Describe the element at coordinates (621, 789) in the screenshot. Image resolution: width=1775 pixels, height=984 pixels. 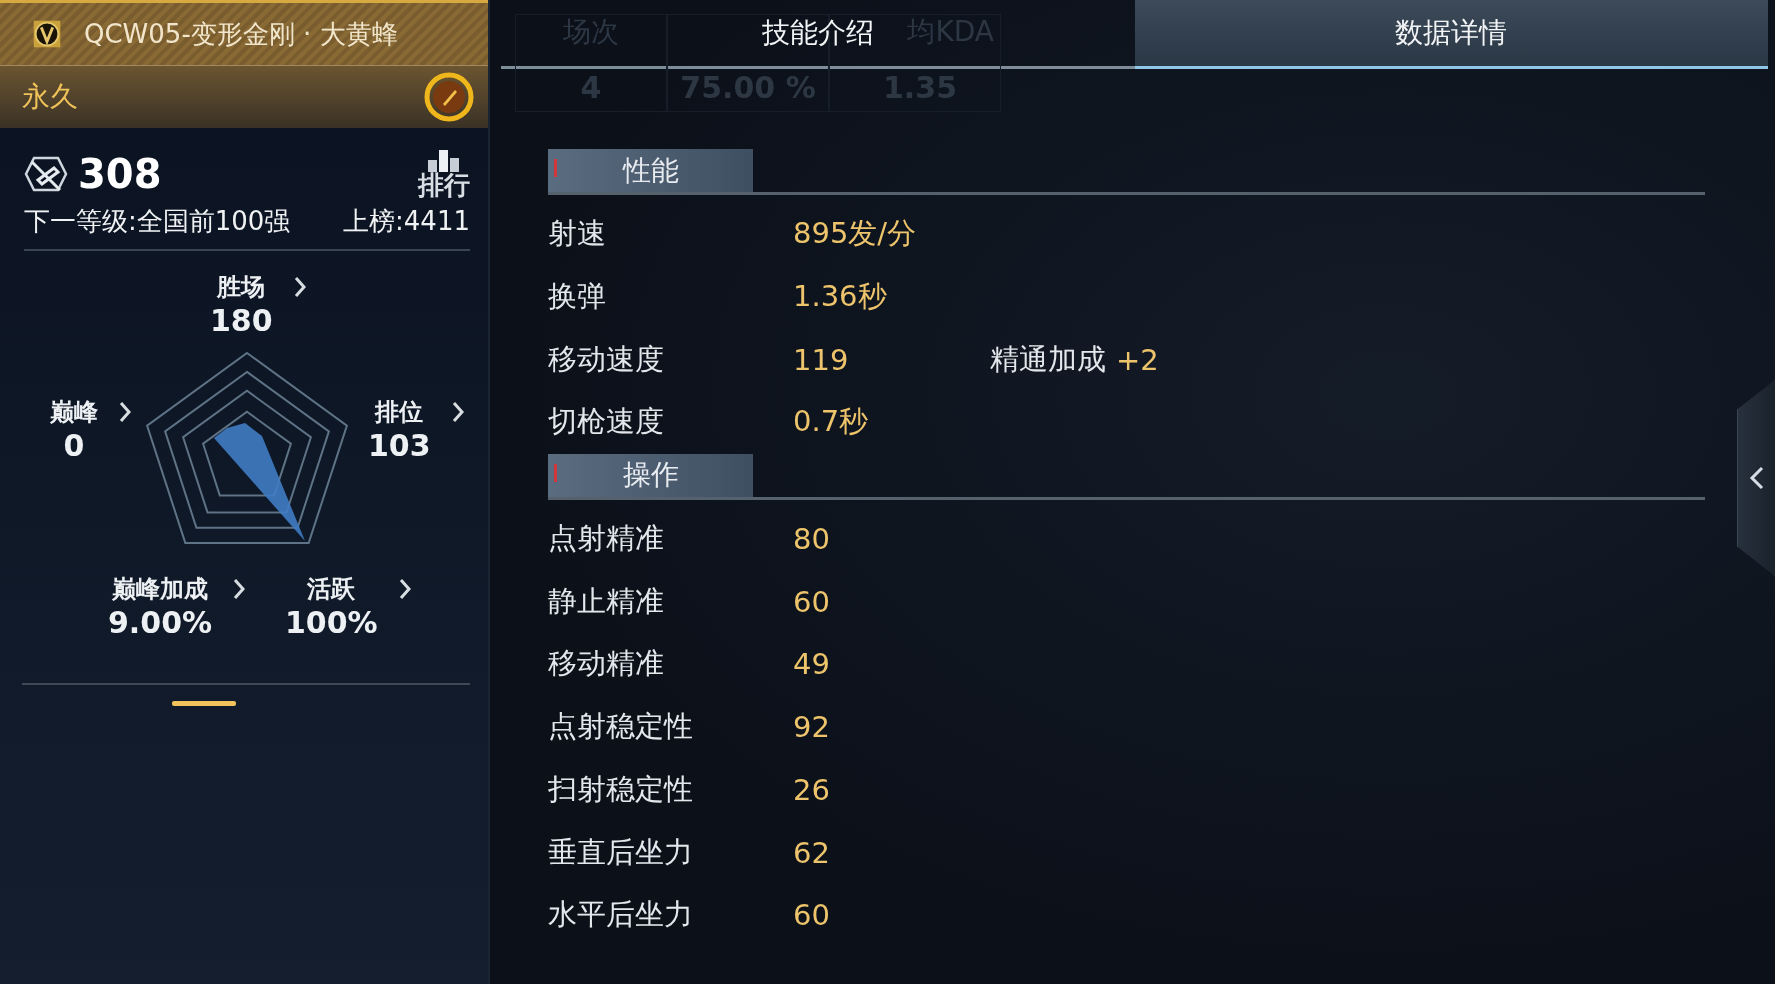
I see `stat-label: 扫射稳定性` at that location.